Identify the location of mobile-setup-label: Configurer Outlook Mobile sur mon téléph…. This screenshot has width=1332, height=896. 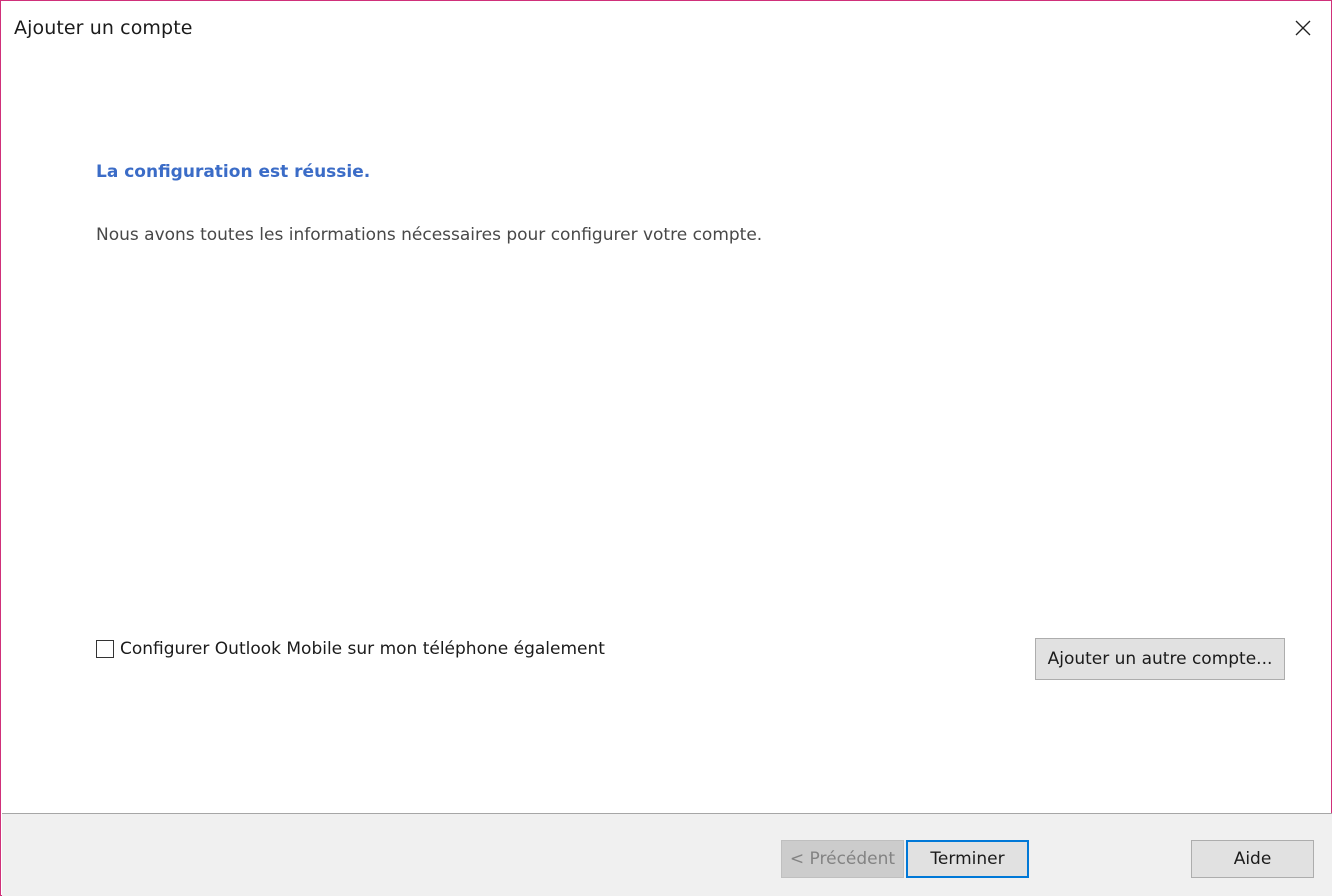
(362, 649).